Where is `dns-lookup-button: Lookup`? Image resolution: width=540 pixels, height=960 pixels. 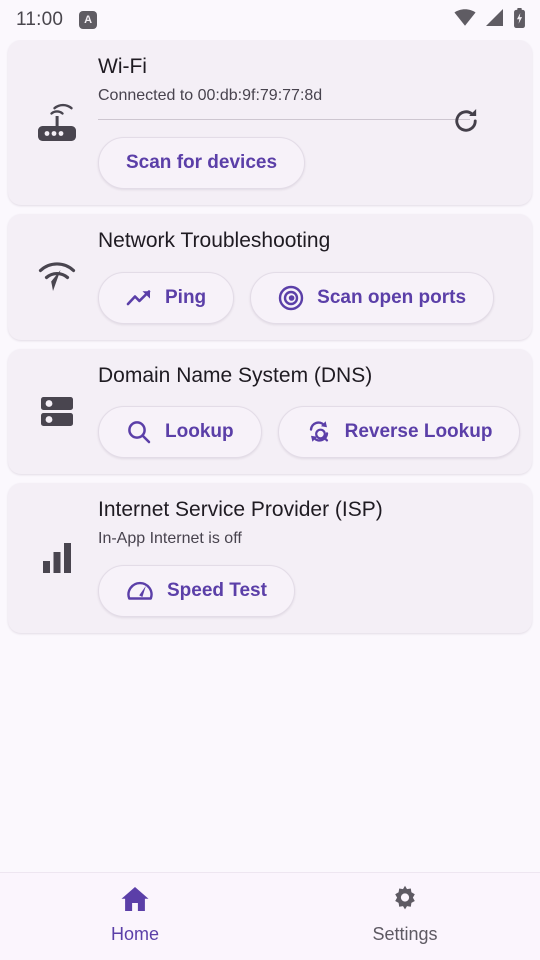
dns-lookup-button: Lookup is located at coordinates (180, 431).